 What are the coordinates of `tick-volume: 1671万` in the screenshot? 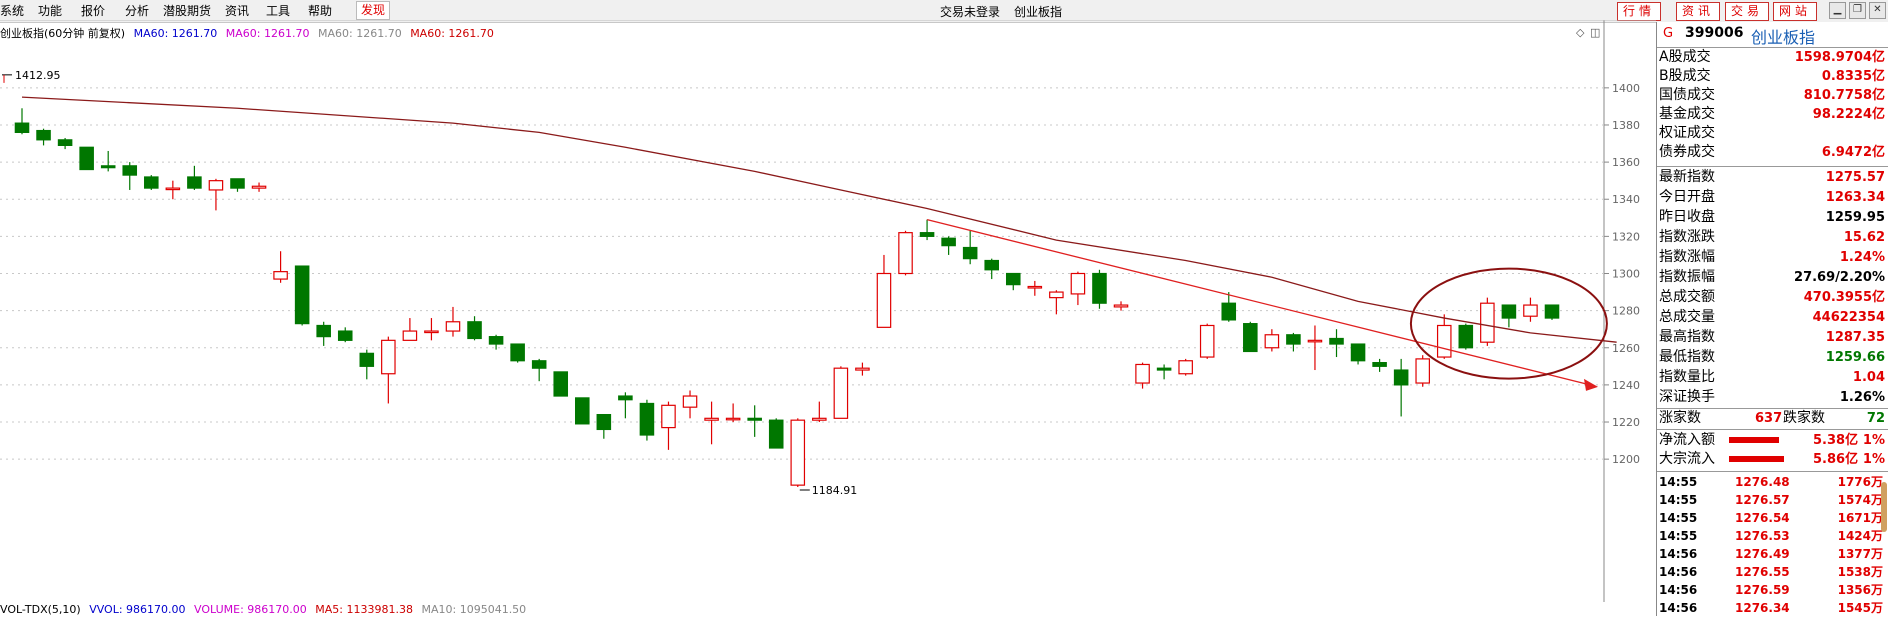 It's located at (1860, 518).